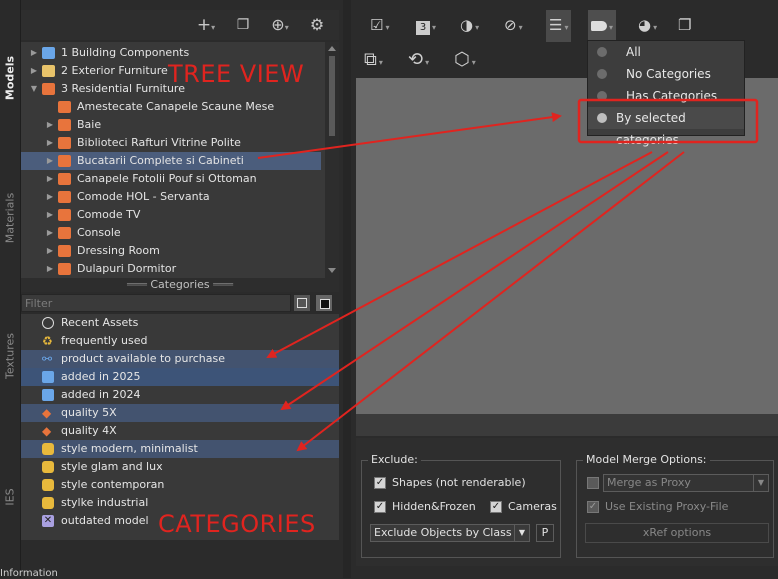 The image size is (778, 579). What do you see at coordinates (48, 377) in the screenshot?
I see `calendar-icon` at bounding box center [48, 377].